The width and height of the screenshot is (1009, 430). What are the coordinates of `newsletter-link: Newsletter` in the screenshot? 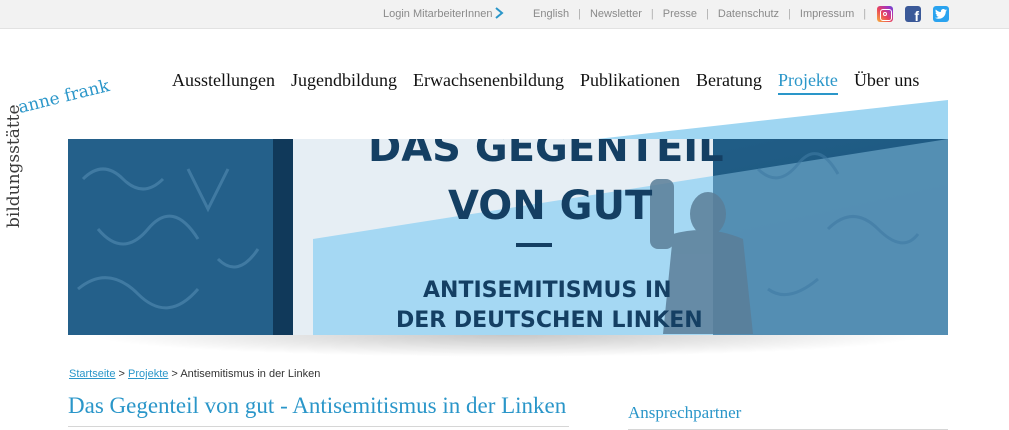 It's located at (616, 14).